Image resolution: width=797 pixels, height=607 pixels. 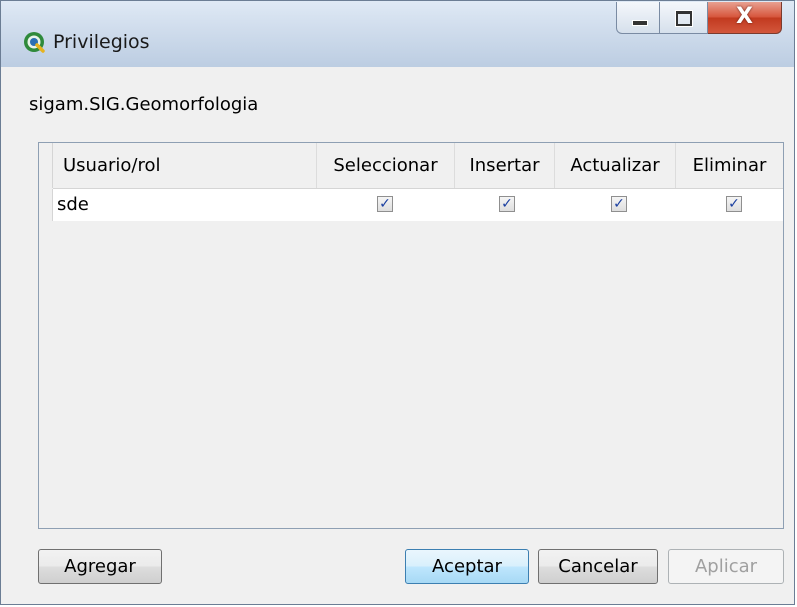 What do you see at coordinates (73, 205) in the screenshot?
I see `user-cell: sde` at bounding box center [73, 205].